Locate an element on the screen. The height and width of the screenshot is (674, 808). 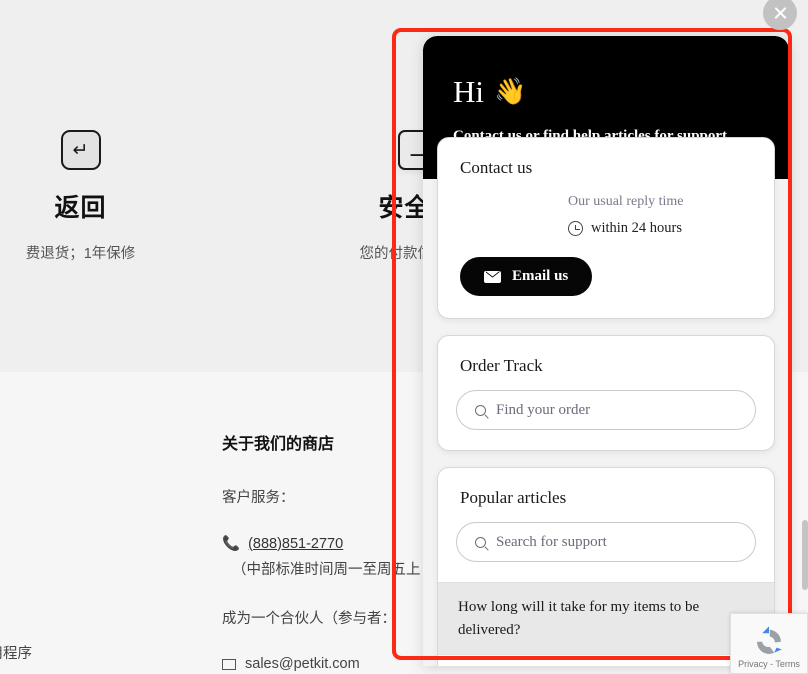
feature-return-title: 返回 is located at coordinates (80, 208).